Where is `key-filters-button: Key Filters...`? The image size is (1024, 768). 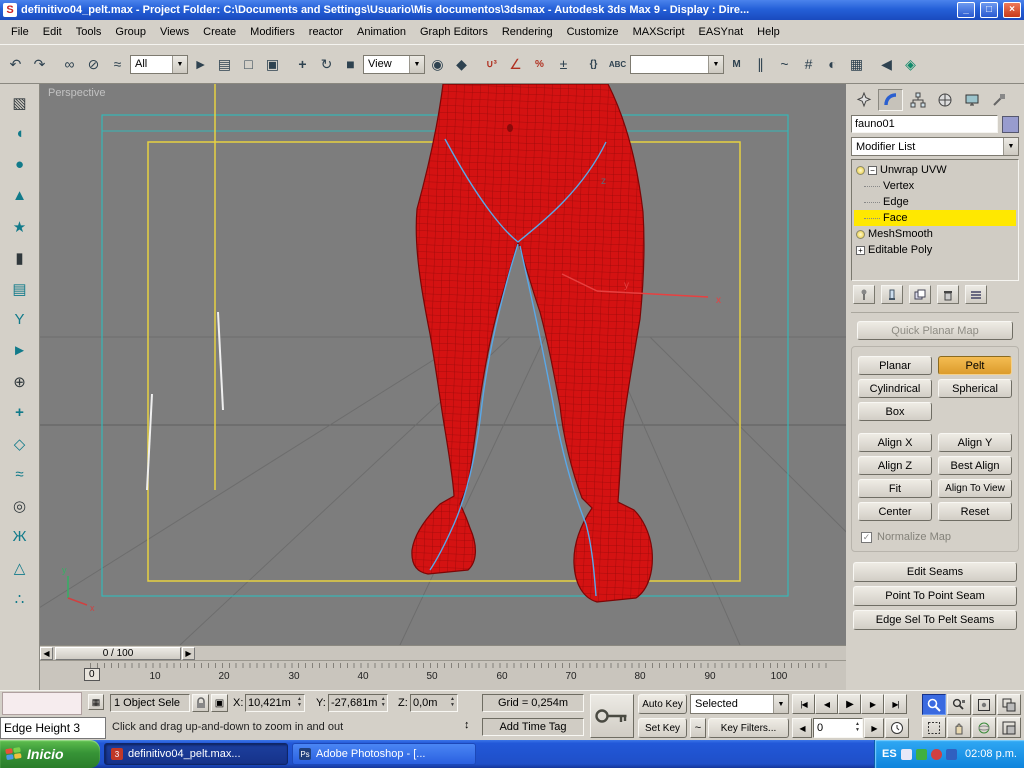
key-filters-button: Key Filters... is located at coordinates (748, 728).